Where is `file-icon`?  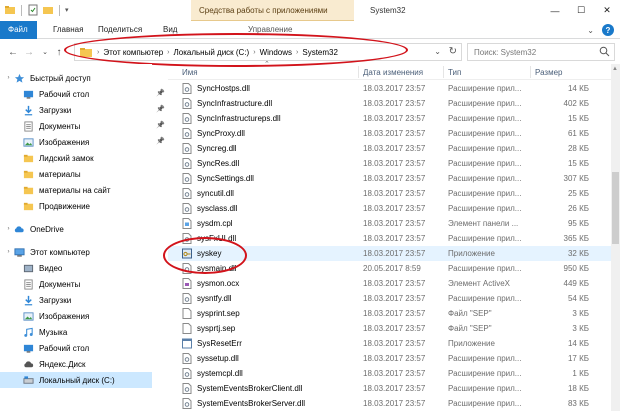
file-icon is located at coordinates (187, 313).